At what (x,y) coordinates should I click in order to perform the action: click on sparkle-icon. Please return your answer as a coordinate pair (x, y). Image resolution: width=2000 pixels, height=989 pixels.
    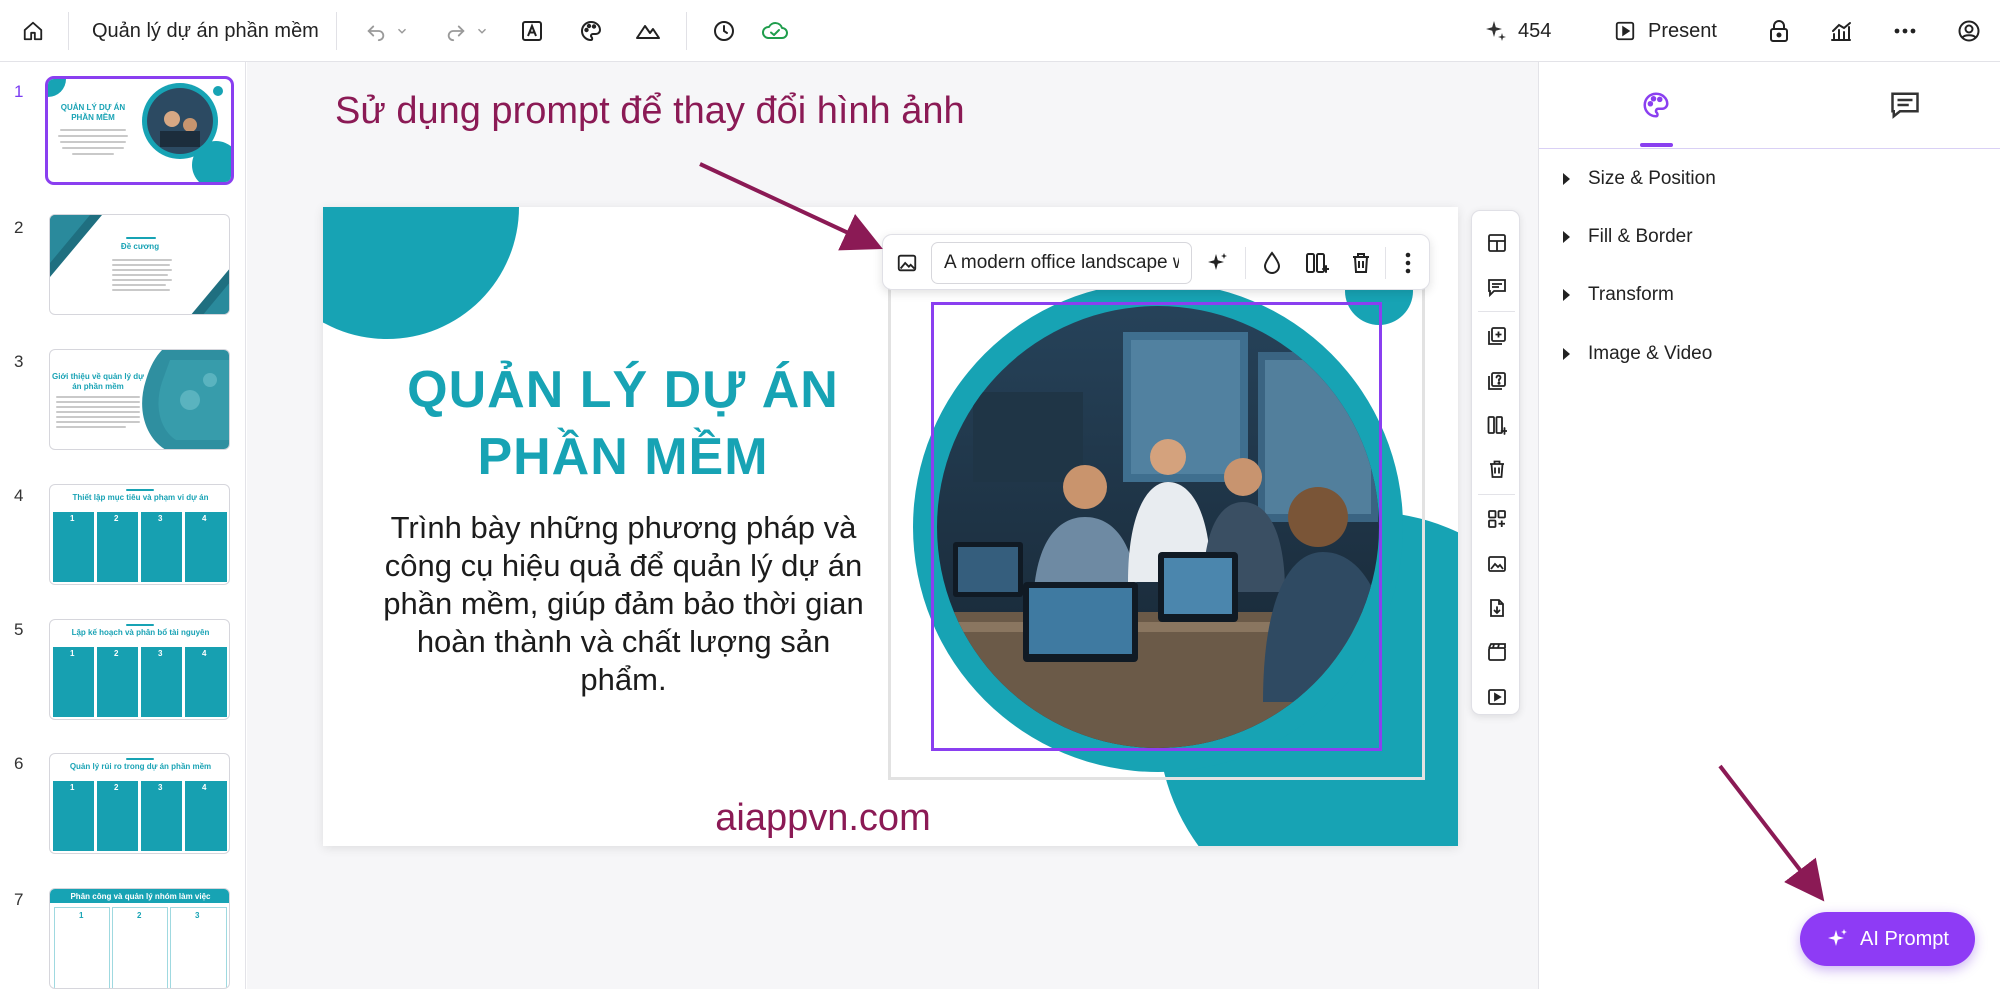
    Looking at the image, I should click on (1496, 31).